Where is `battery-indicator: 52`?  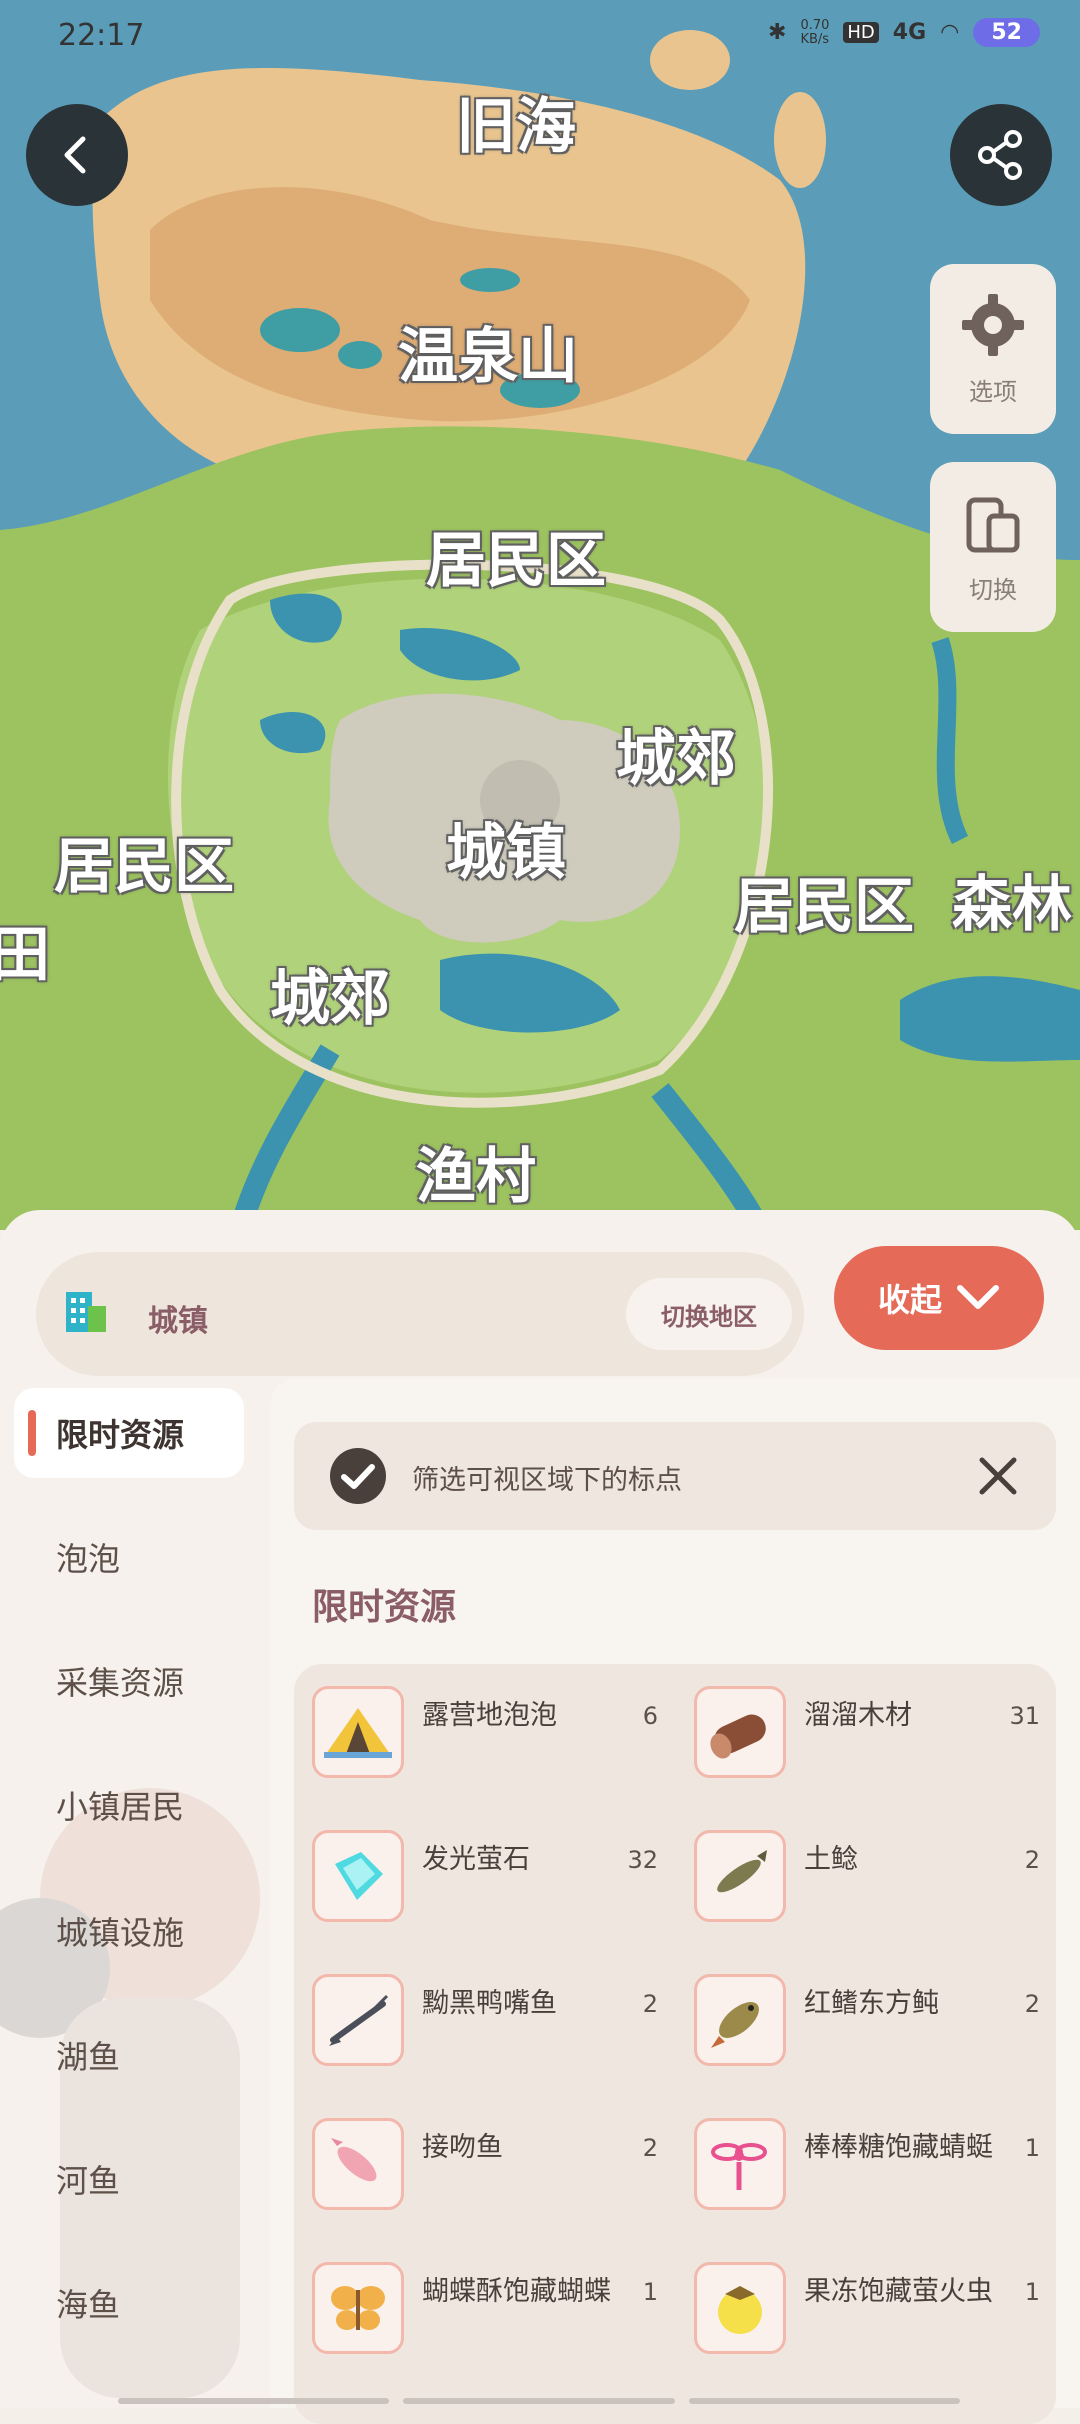 battery-indicator: 52 is located at coordinates (1006, 32).